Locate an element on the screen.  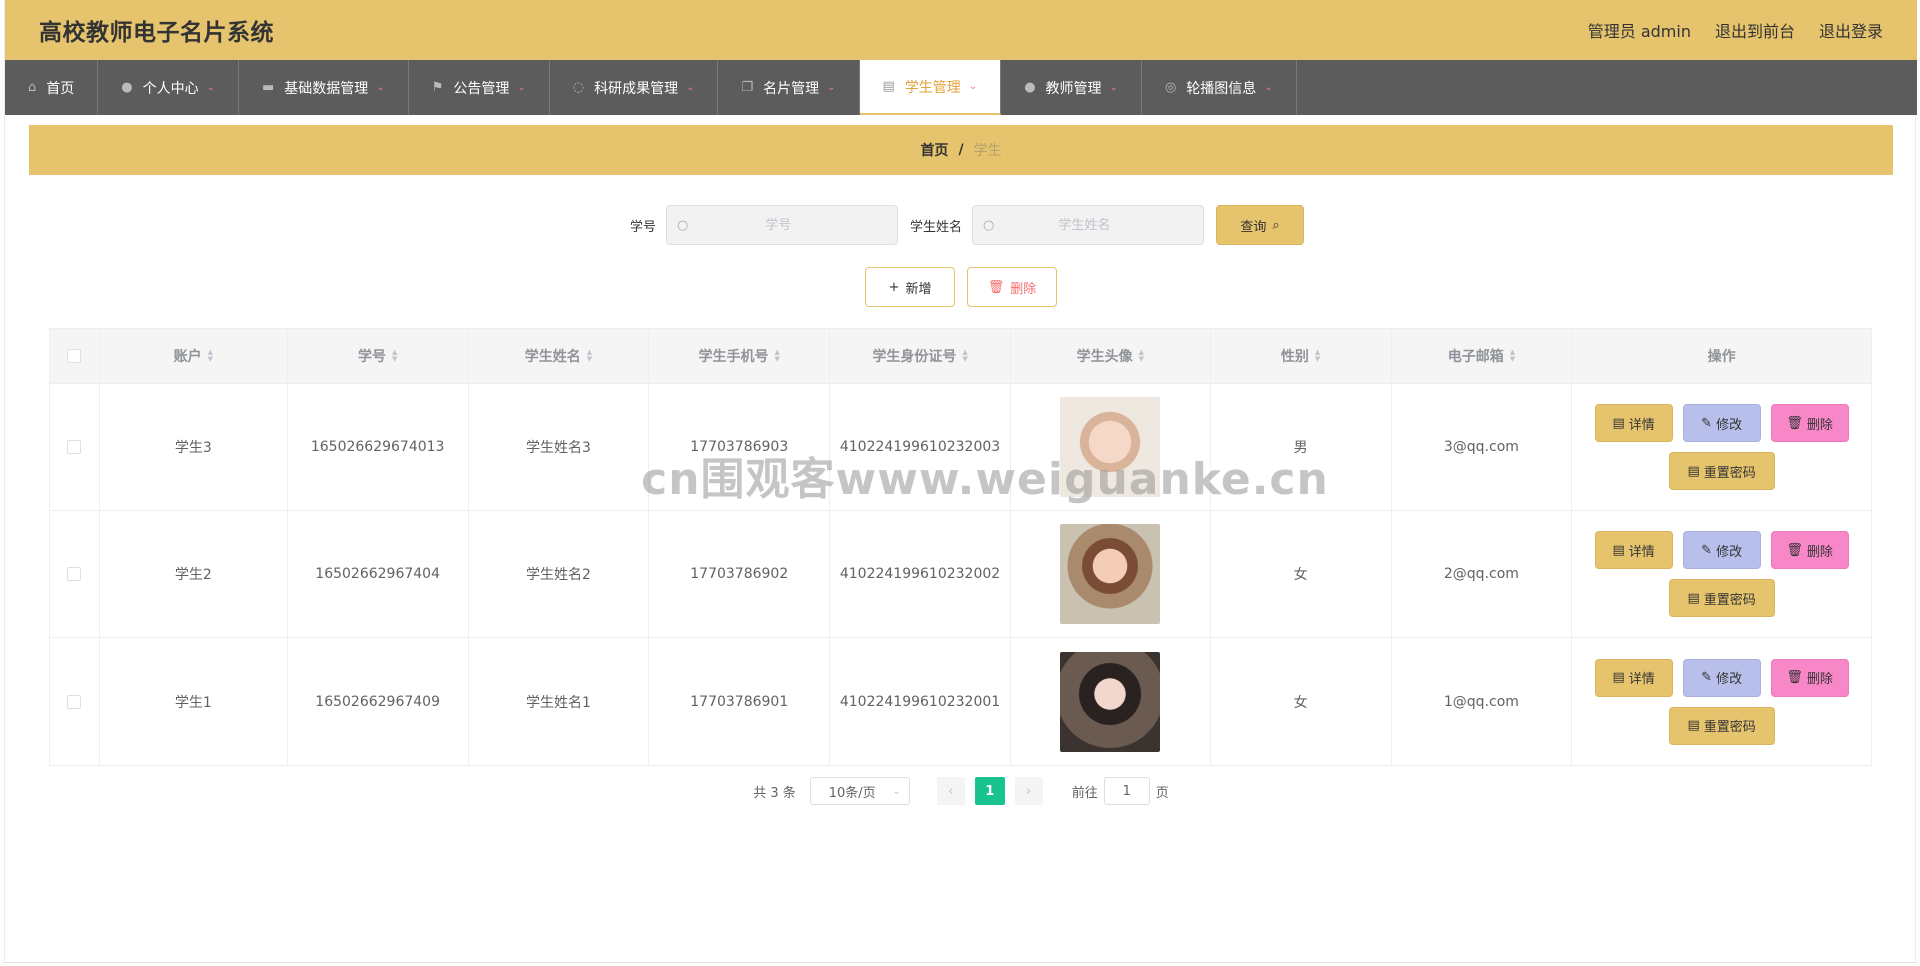
action-bar: + 新增 🗑 删除 is located at coordinates (961, 287).